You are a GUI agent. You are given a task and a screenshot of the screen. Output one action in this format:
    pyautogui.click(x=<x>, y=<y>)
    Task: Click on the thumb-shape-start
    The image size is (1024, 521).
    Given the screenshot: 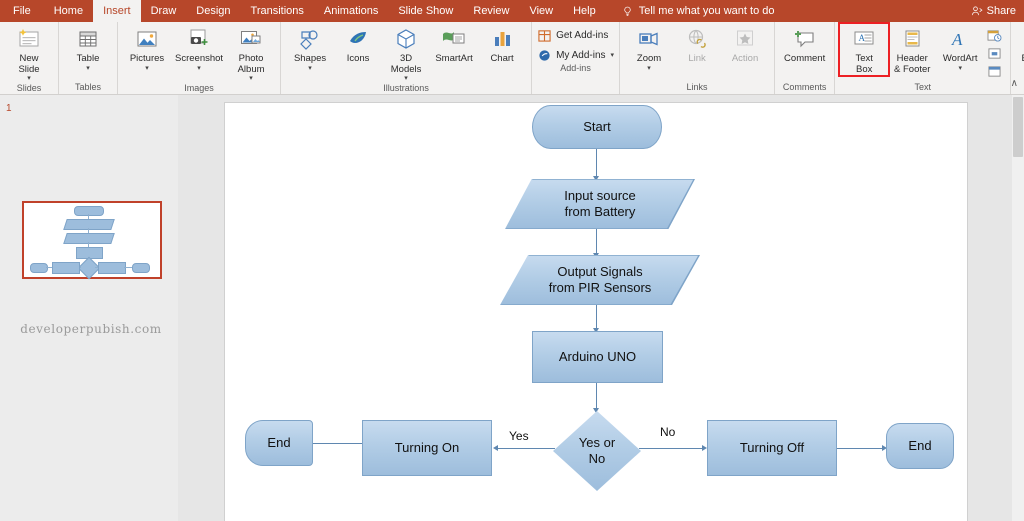 What is the action you would take?
    pyautogui.click(x=89, y=211)
    